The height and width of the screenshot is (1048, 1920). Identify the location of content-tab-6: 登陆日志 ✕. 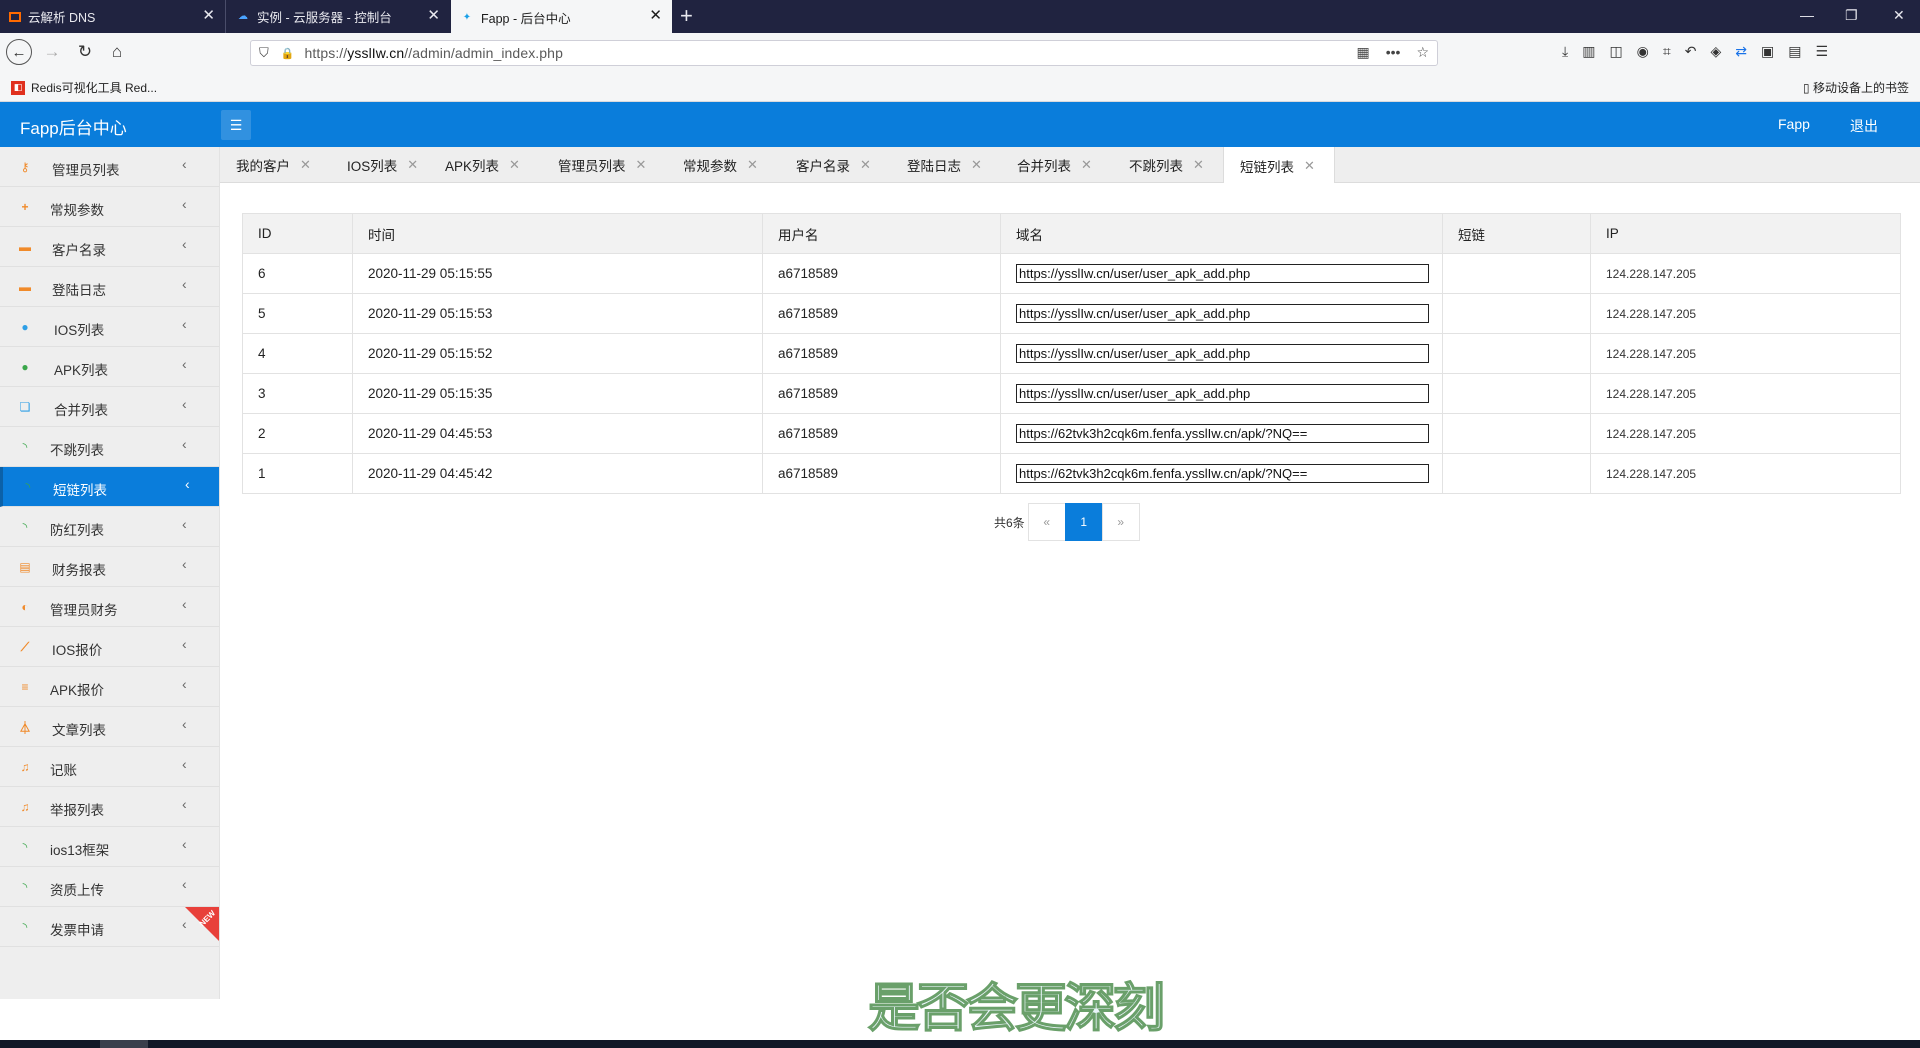
(946, 165).